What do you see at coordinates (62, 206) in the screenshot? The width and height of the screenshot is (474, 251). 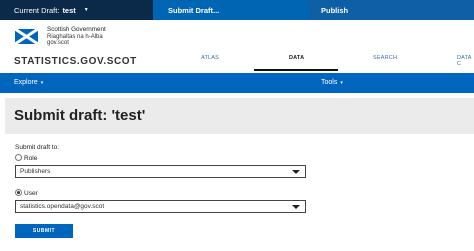 I see `user-select-value: statistics.opendata@gov.scot` at bounding box center [62, 206].